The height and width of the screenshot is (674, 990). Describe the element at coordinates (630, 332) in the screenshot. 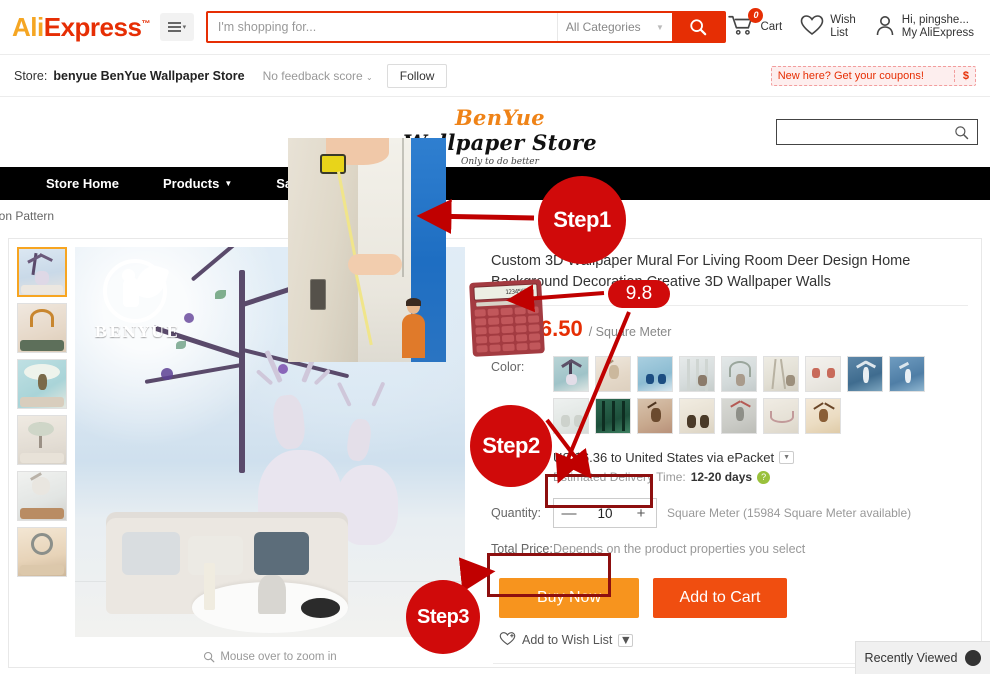

I see `product-price-unit: / Square Meter` at that location.